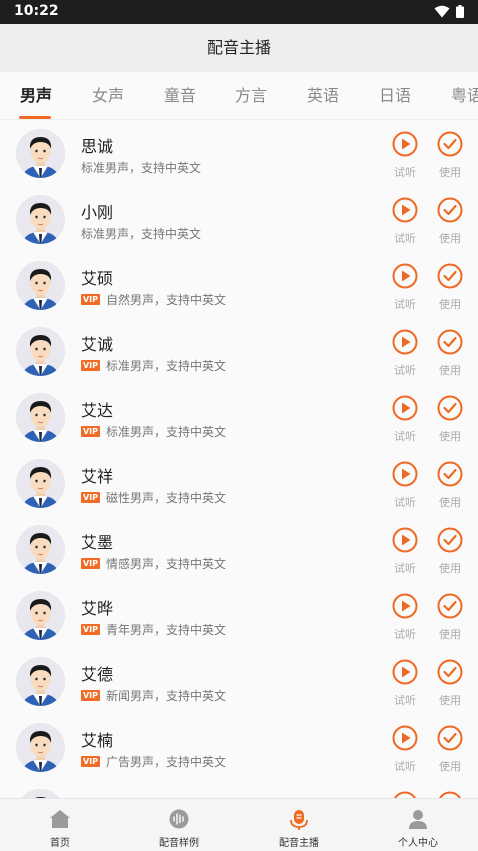 This screenshot has width=478, height=851. Describe the element at coordinates (166, 630) in the screenshot. I see `voice-description: 青年男声，支持中英文` at that location.